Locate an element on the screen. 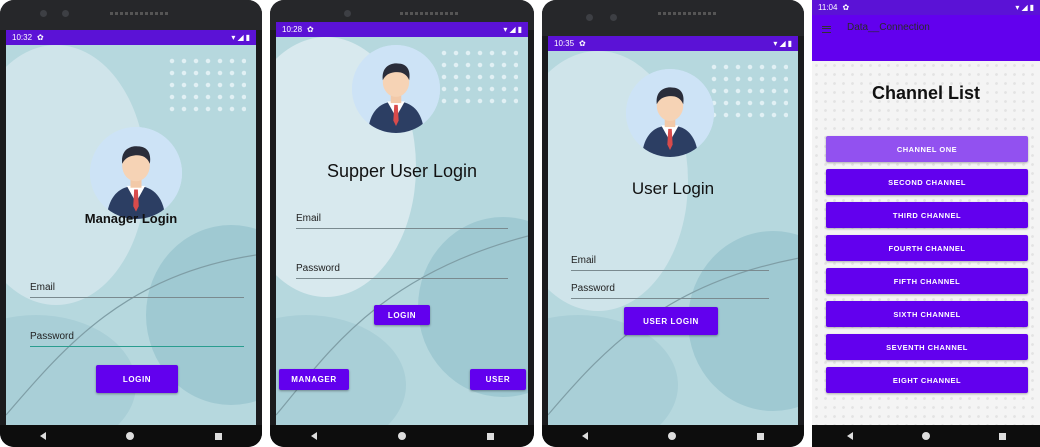  channel-button-6: SIXTH CHANNEL is located at coordinates (927, 314).